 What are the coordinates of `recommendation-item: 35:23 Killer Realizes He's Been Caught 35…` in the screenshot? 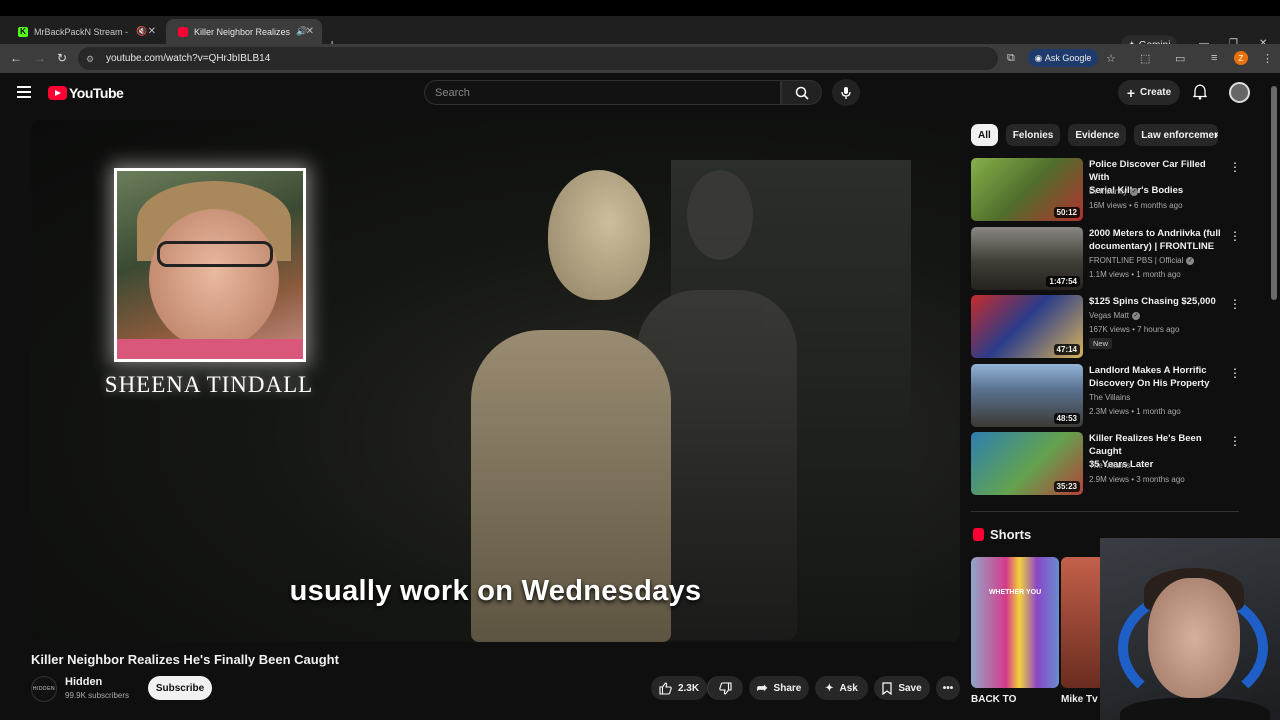 It's located at (1106, 464).